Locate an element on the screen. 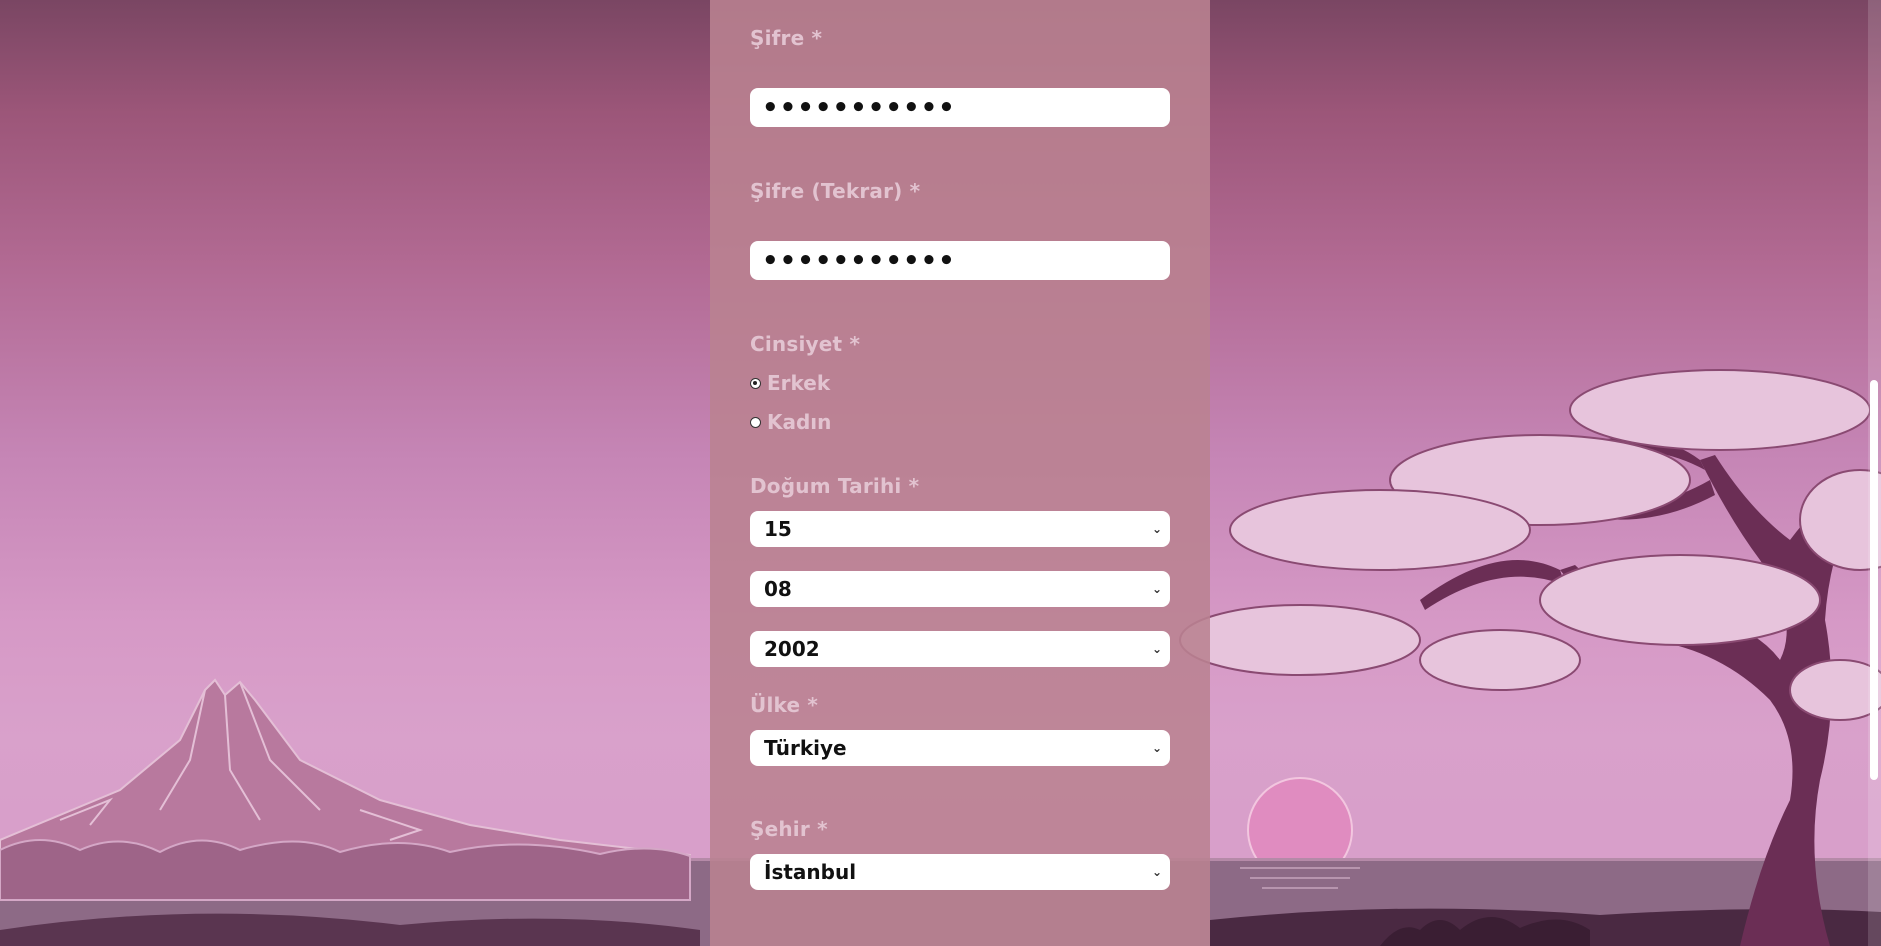 This screenshot has height=946, width=1881. password-repeat-label: Şifre (Tekrar) * is located at coordinates (835, 191).